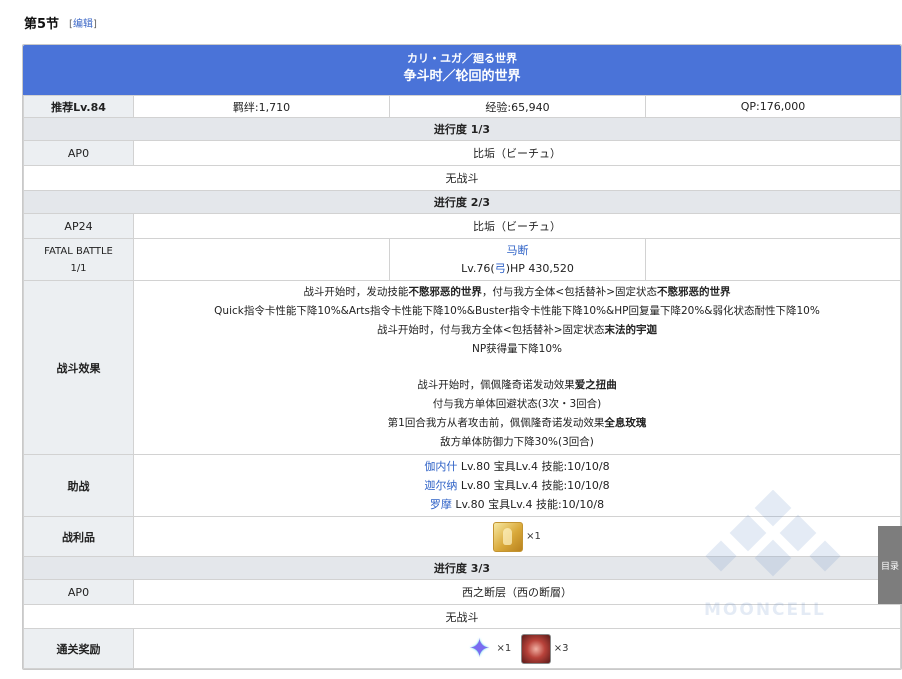  What do you see at coordinates (462, 58) in the screenshot?
I see `quest-title-jp: カリ・ユガ／廻る世界` at bounding box center [462, 58].